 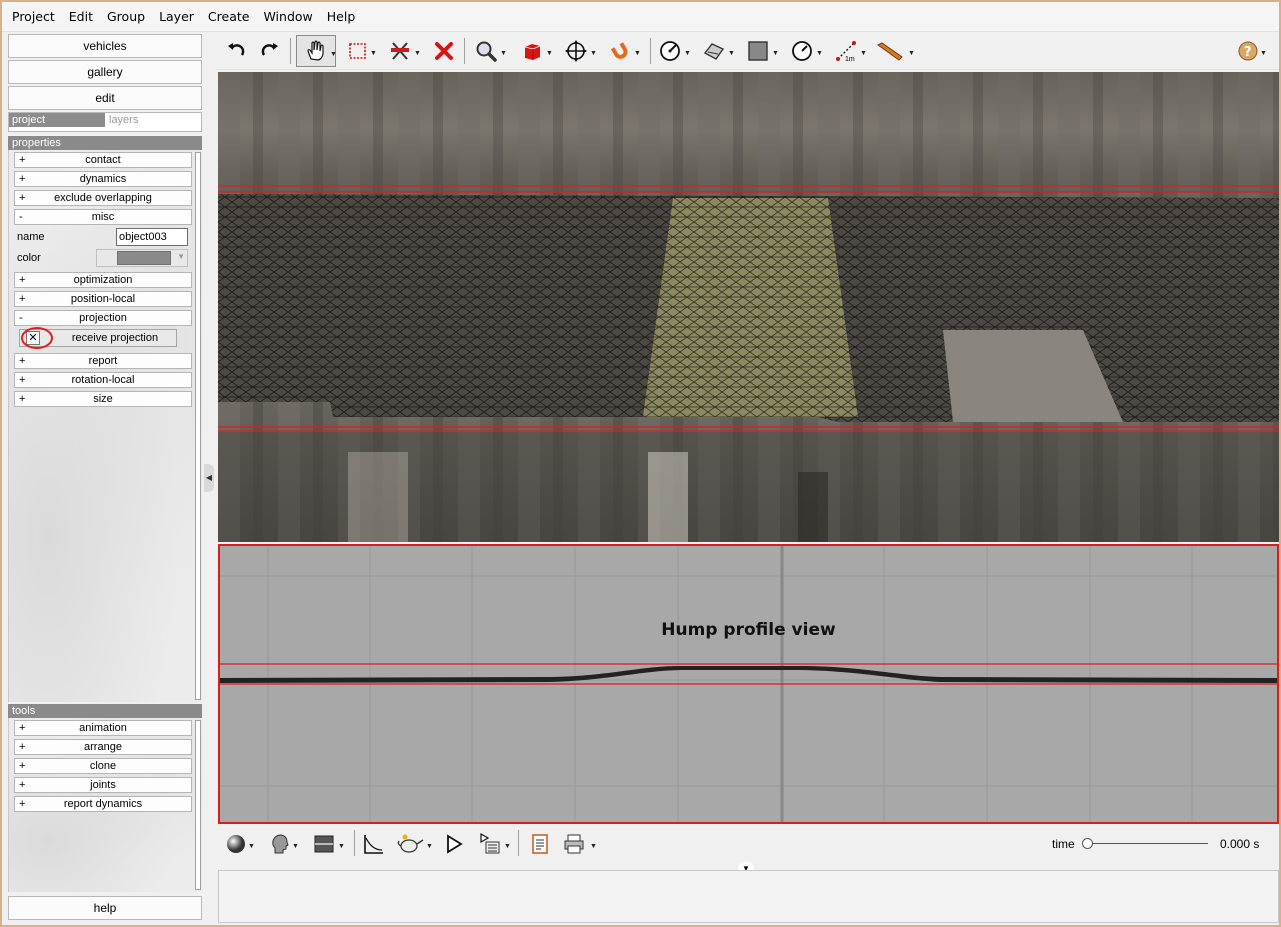 I want to click on prop-optimization: + optimization, so click(x=103, y=280).